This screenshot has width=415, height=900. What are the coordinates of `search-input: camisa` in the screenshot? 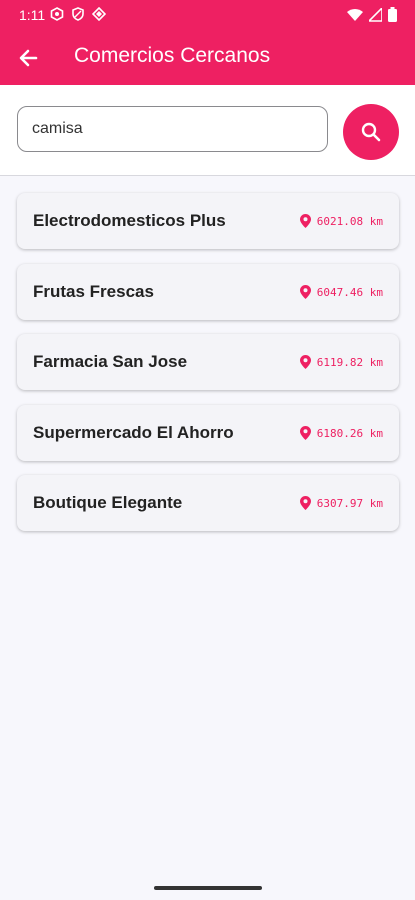 It's located at (172, 129).